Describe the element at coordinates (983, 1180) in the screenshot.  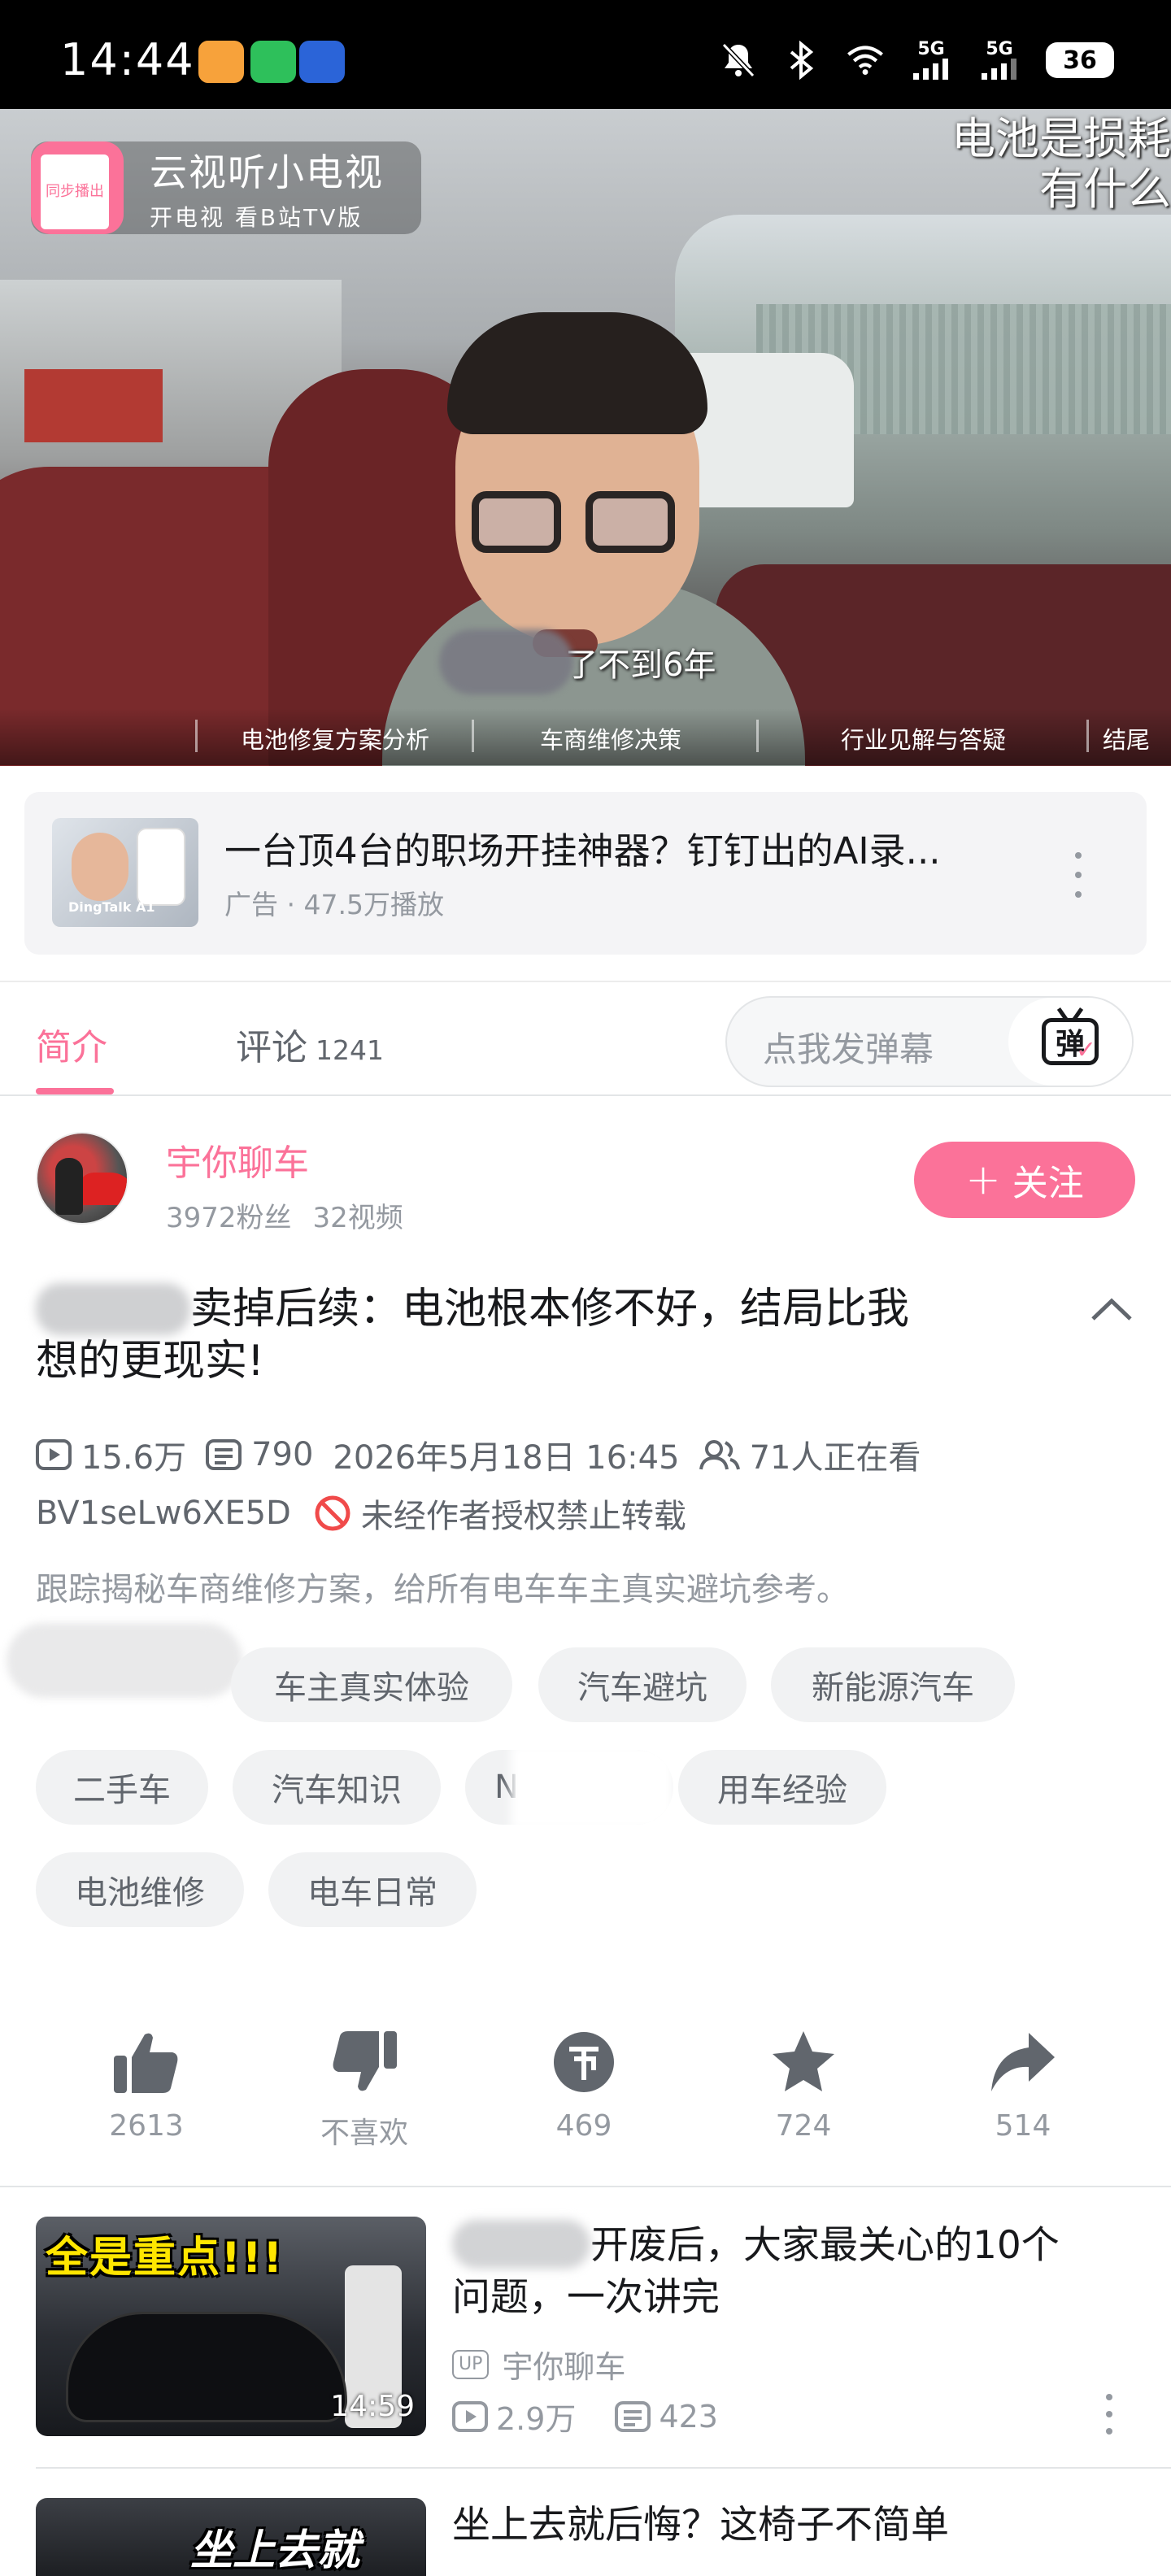
I see `plus-icon: +` at that location.